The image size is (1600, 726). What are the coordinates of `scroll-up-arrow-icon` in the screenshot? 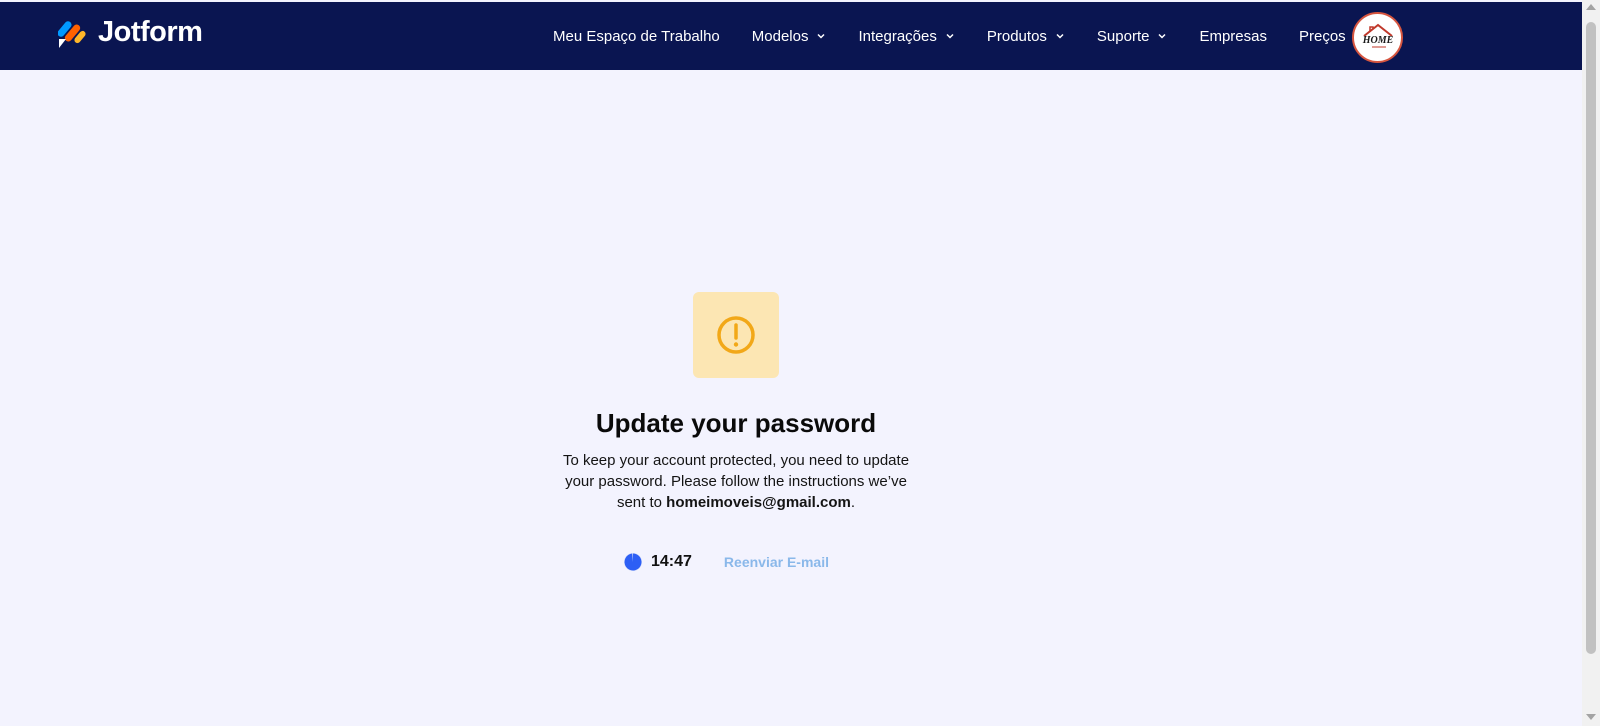 It's located at (1591, 7).